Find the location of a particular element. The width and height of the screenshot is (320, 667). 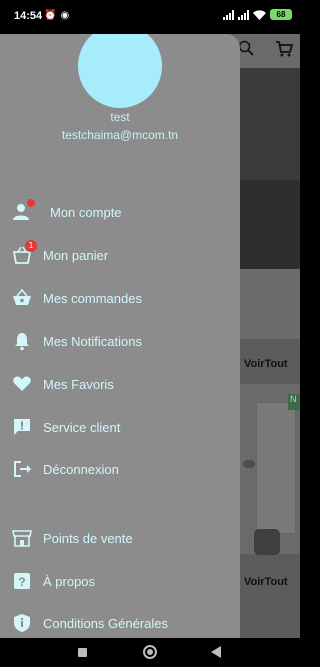

menu-item-points-of-sale: Points de vente is located at coordinates (120, 538).